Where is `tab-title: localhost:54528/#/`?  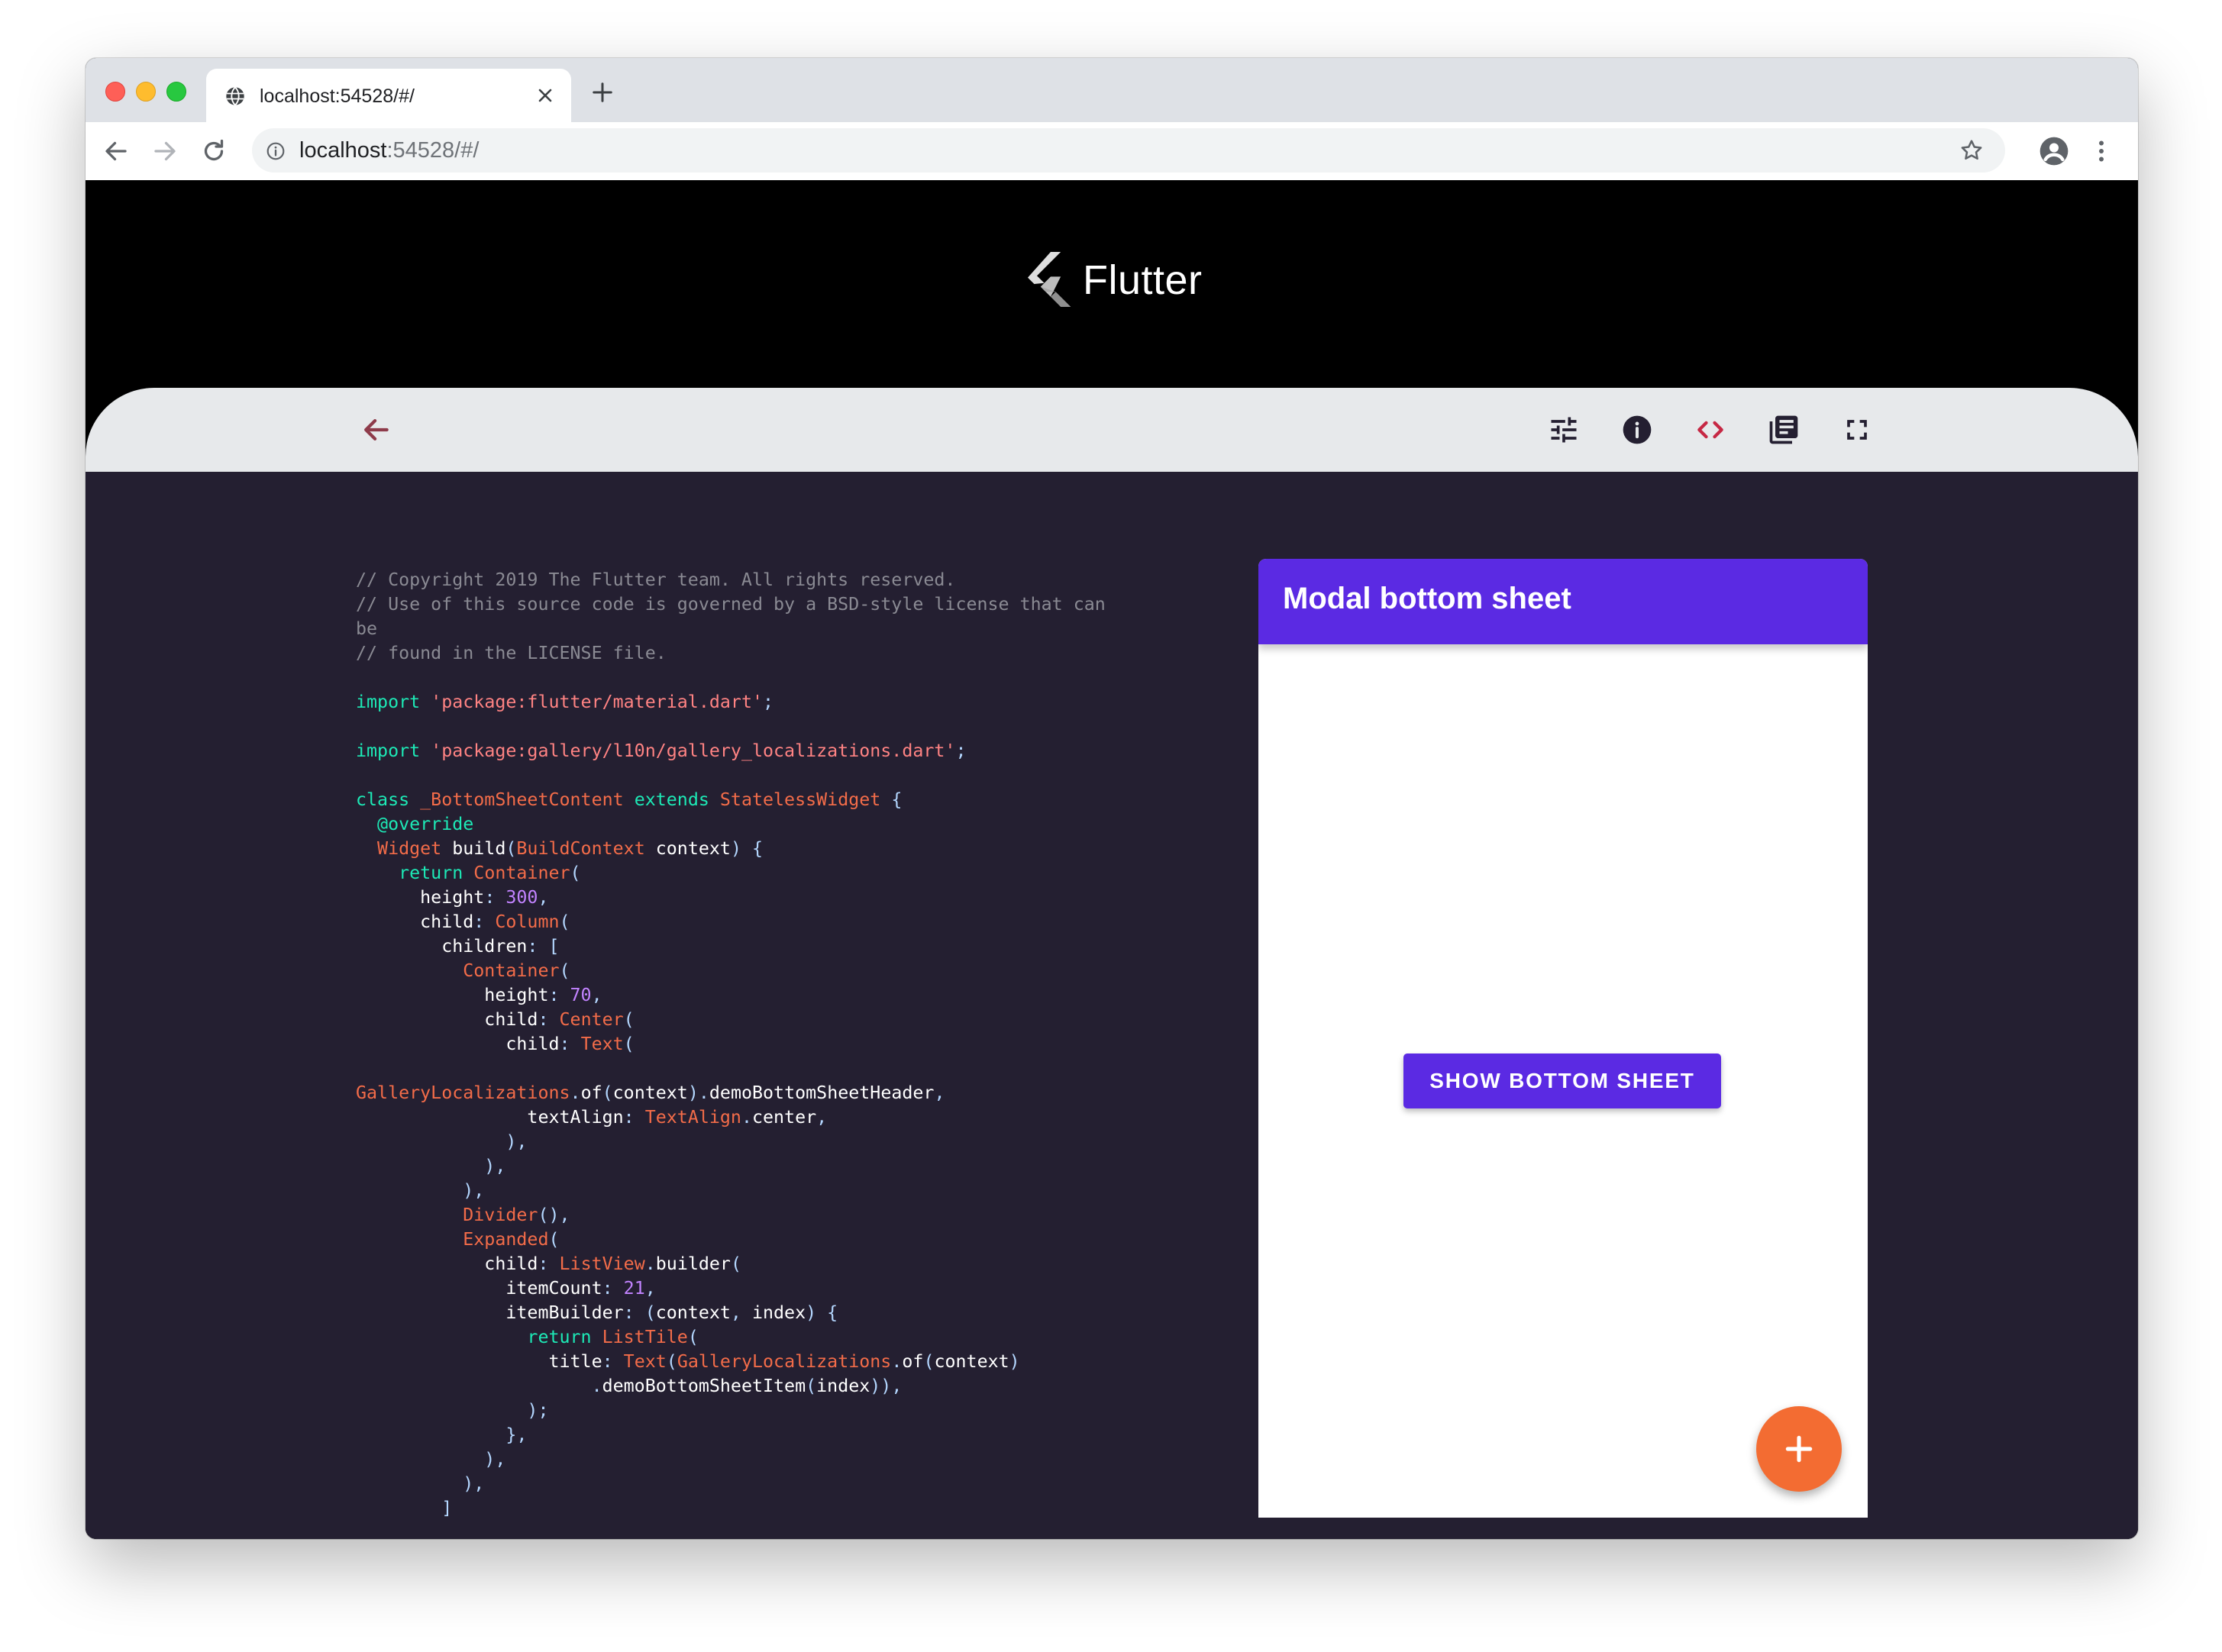
tab-title: localhost:54528/#/ is located at coordinates (337, 96).